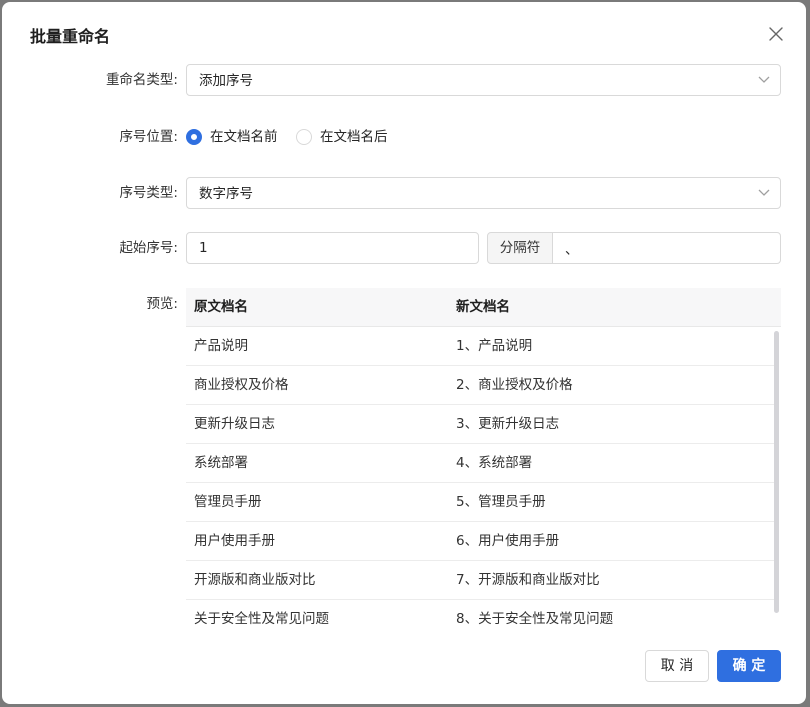  Describe the element at coordinates (514, 385) in the screenshot. I see `new-name-cell: 2、商业授权及价格` at that location.